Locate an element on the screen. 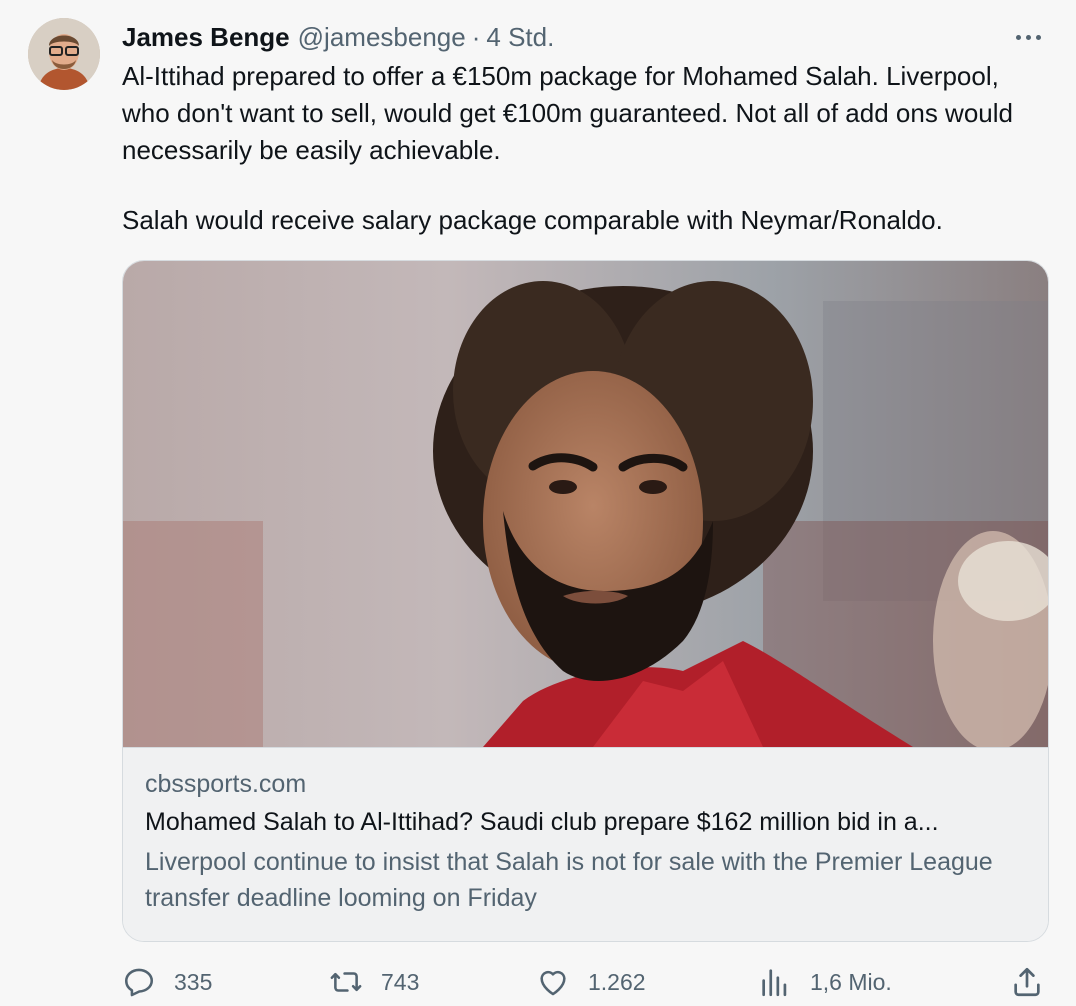 Image resolution: width=1076 pixels, height=1006 pixels. author-name: James Benge is located at coordinates (206, 37).